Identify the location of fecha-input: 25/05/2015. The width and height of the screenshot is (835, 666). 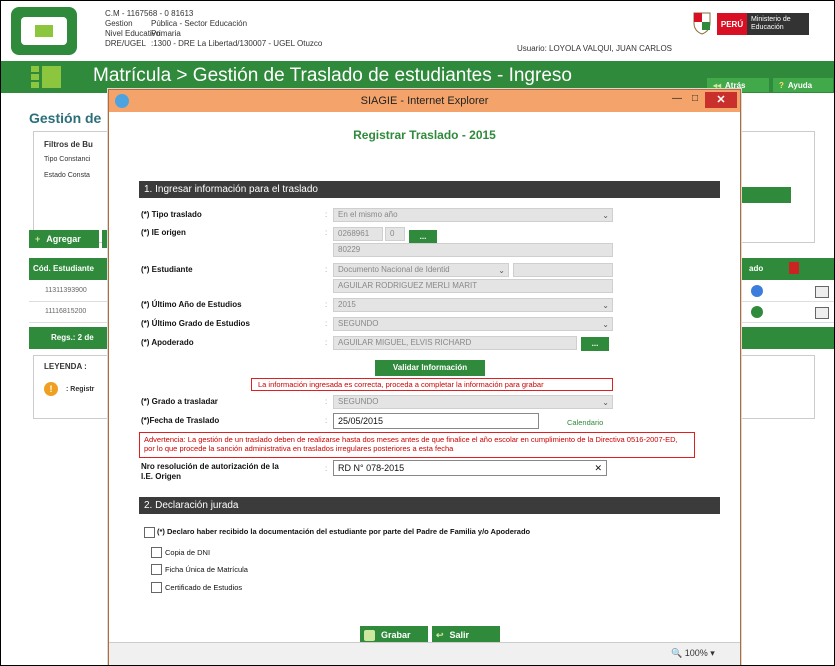
(436, 421).